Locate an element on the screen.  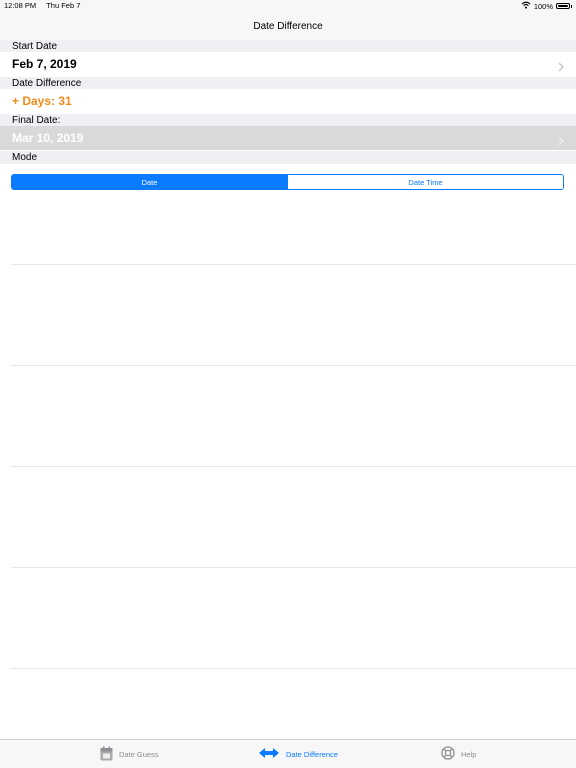
tab-date-guess-label: Date Guess is located at coordinates (139, 754).